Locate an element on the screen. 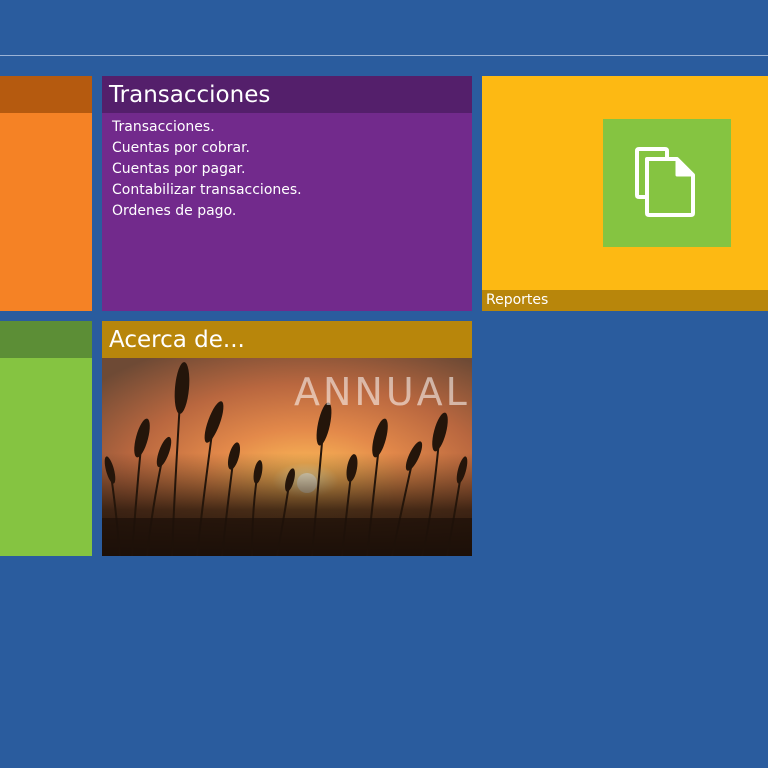 The width and height of the screenshot is (768, 768). green-tile is located at coordinates (46, 438).